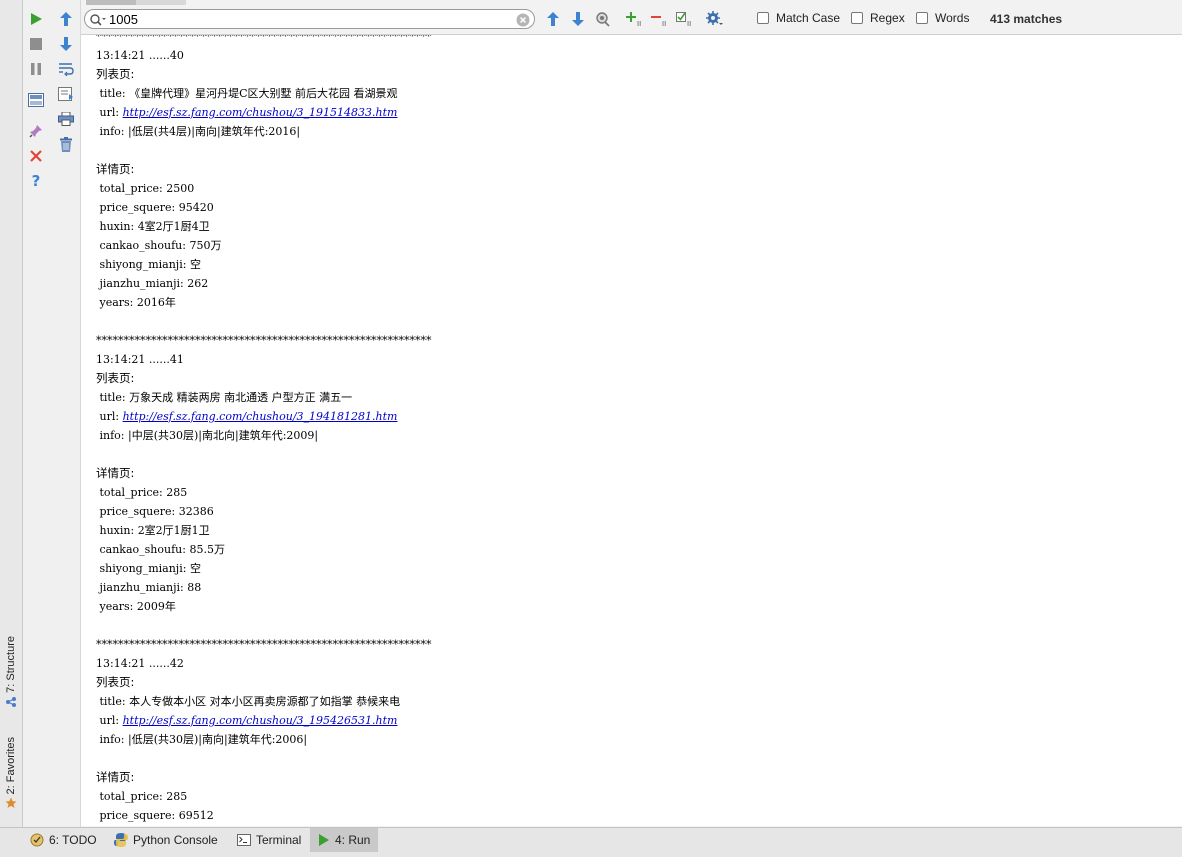  I want to click on down-arrow-icon, so click(66, 44).